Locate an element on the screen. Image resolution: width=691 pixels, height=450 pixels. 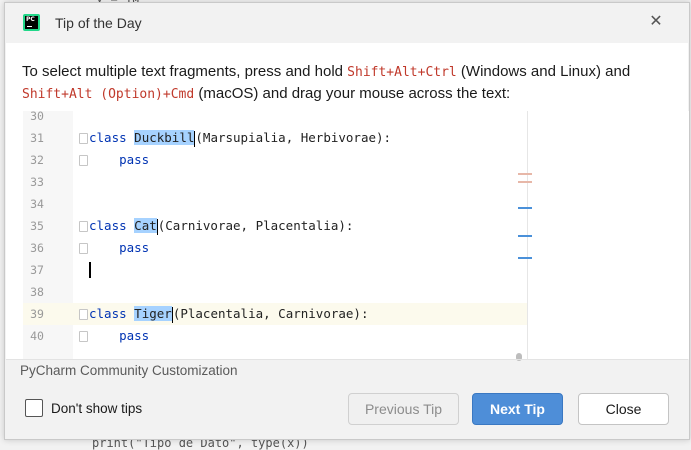
code-line: 30 is located at coordinates (275, 119).